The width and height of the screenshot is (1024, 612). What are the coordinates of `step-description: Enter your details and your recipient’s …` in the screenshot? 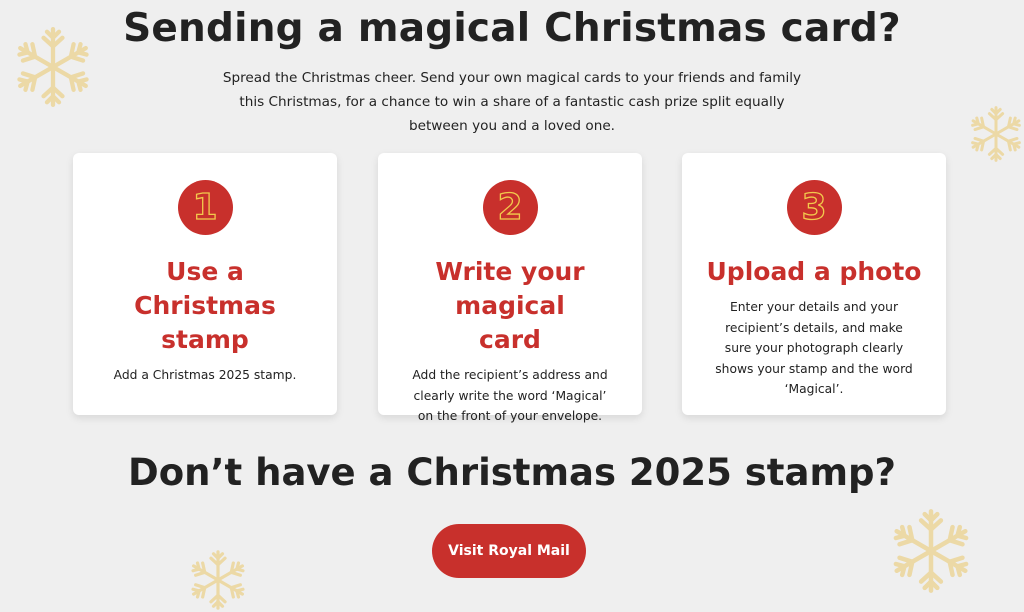 It's located at (814, 348).